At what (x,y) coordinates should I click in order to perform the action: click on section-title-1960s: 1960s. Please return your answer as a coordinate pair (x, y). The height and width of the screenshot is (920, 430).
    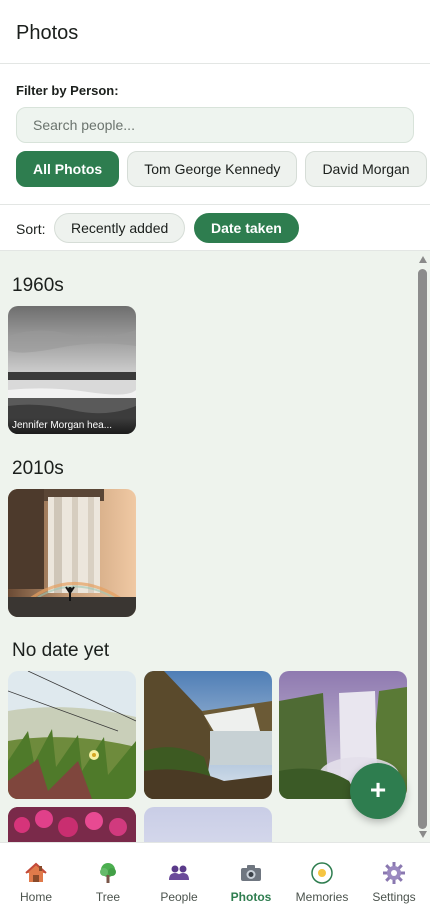
    Looking at the image, I should click on (38, 285).